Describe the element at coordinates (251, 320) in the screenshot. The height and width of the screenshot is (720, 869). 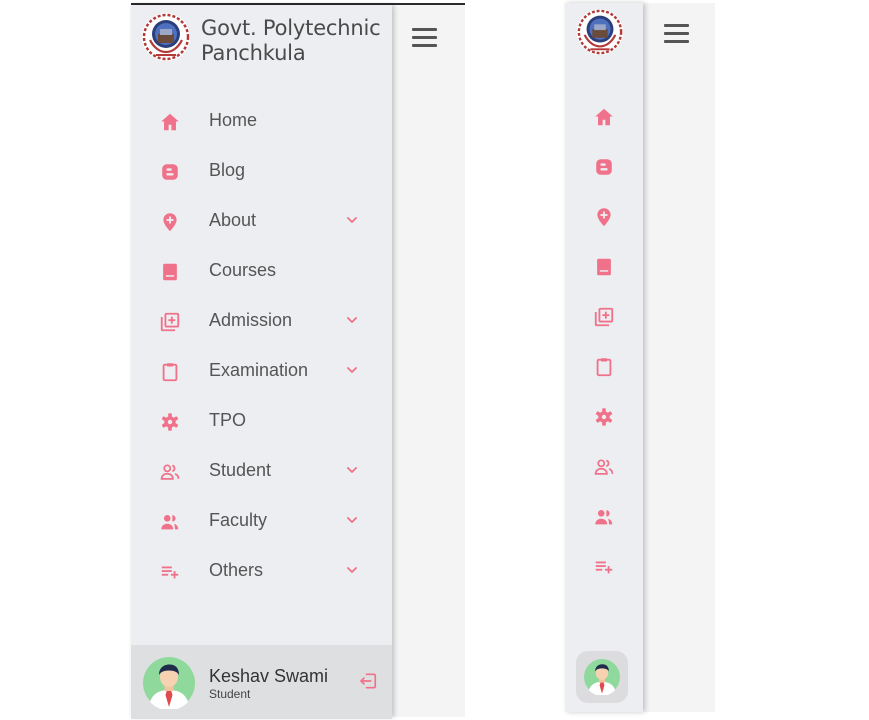
I see `sidebar-item-label: Admission` at that location.